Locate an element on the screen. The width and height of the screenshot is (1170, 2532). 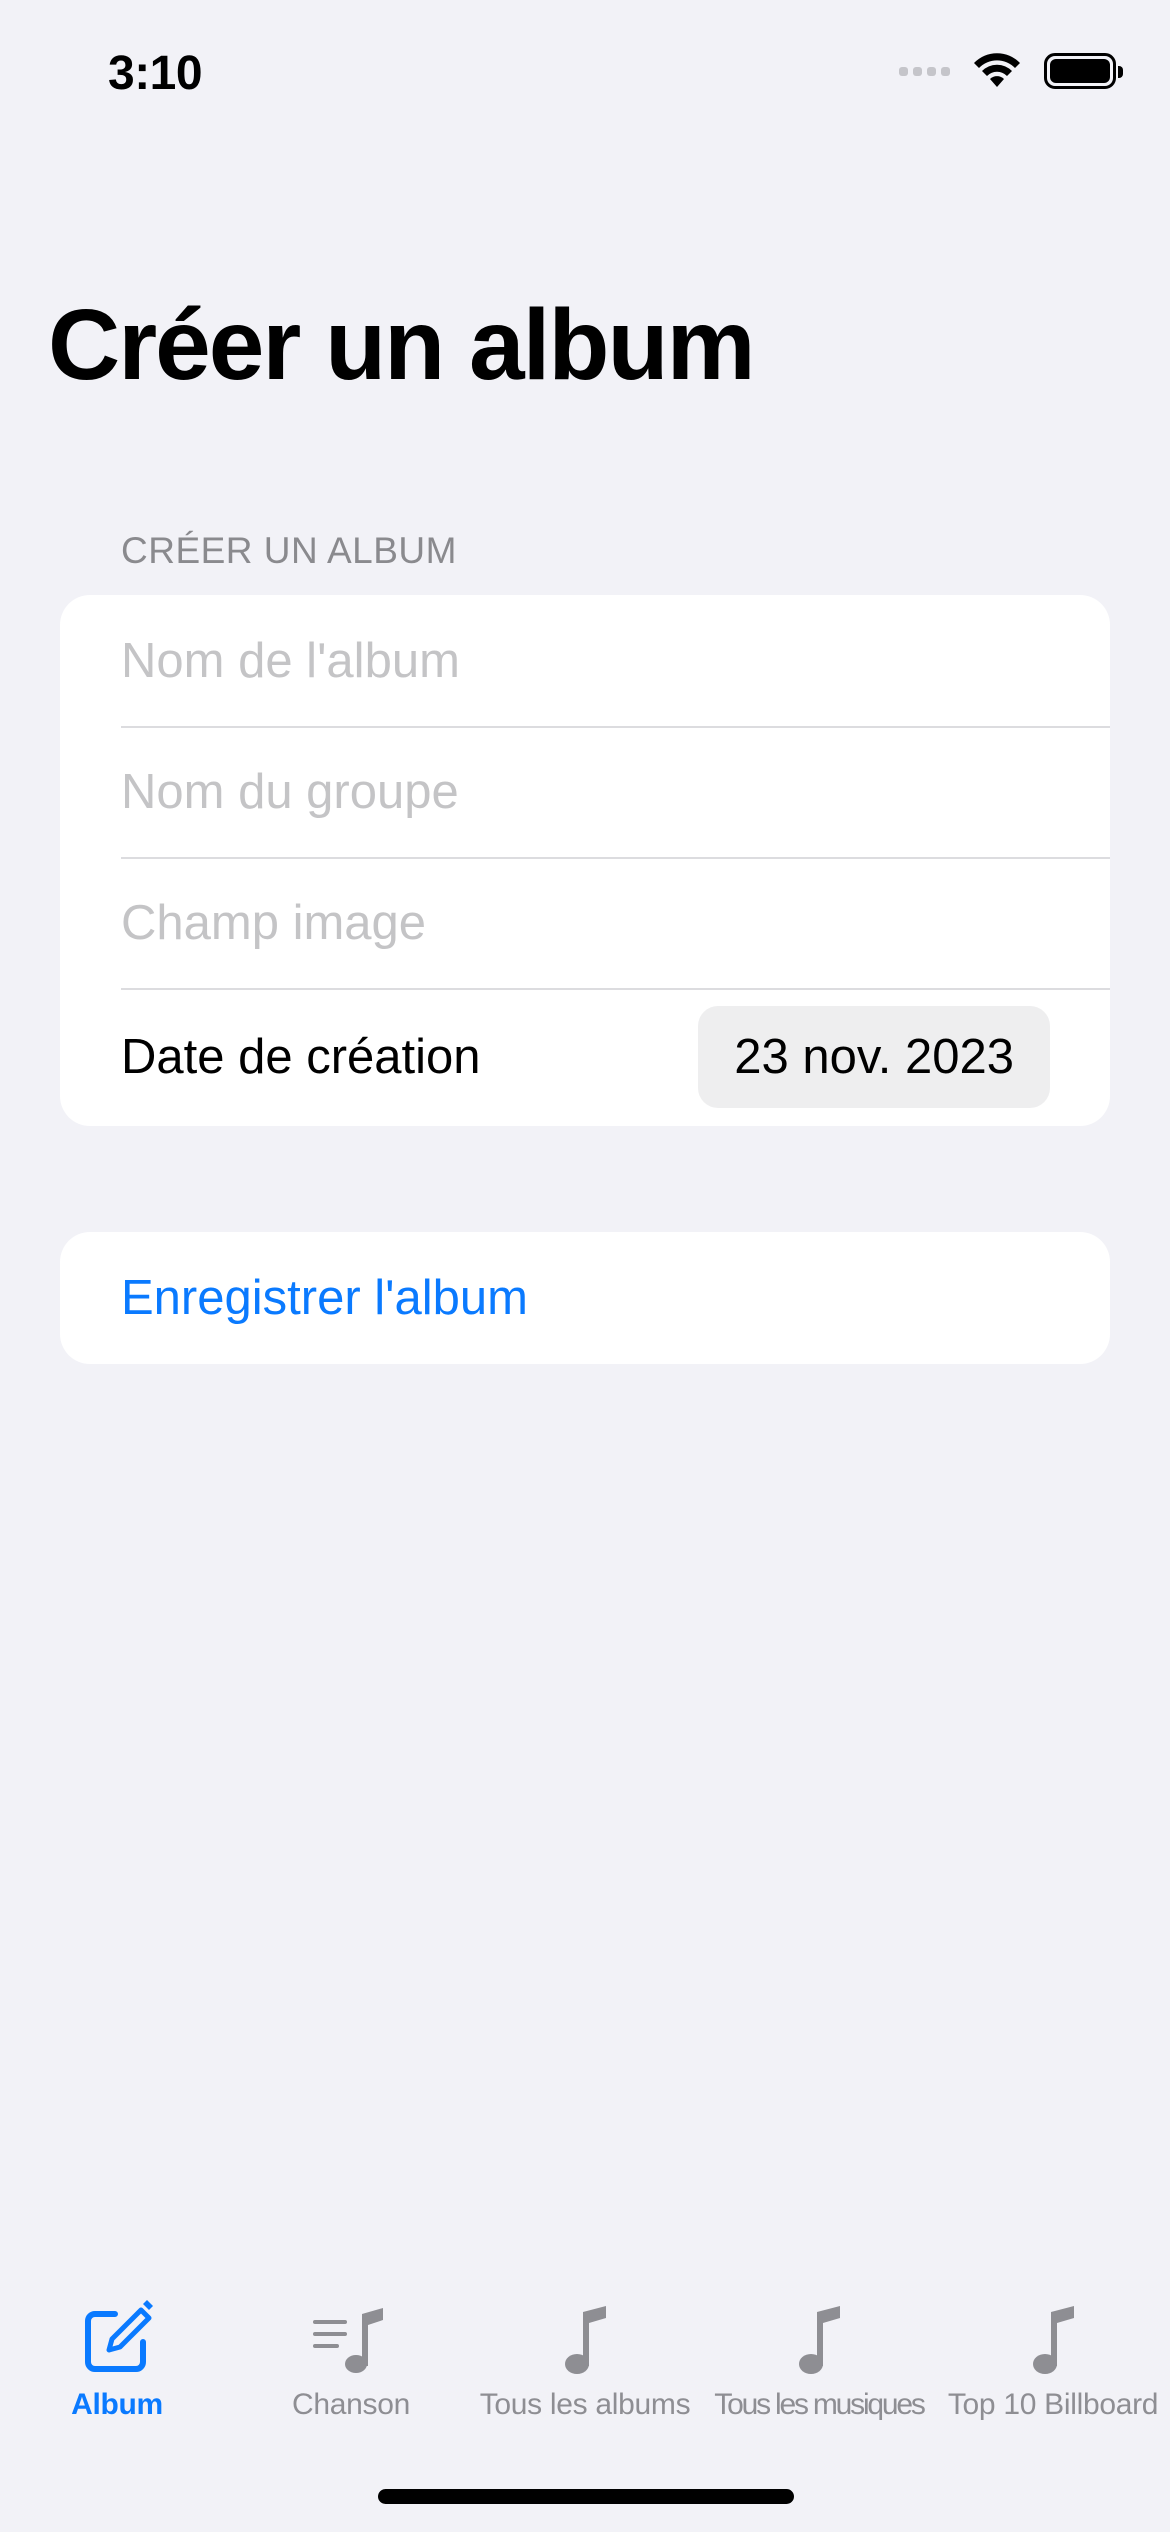
image-field-row is located at coordinates (585, 922).